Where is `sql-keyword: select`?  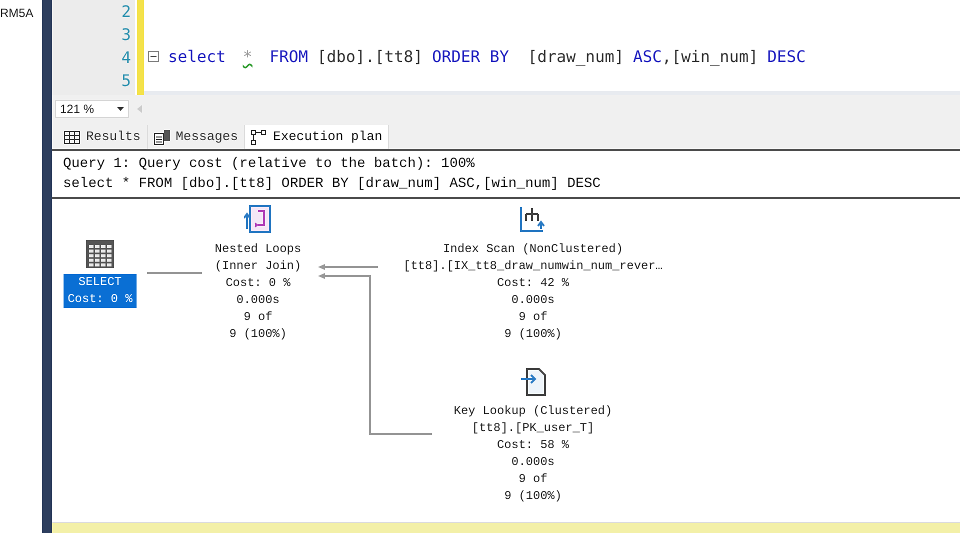
sql-keyword: select is located at coordinates (197, 57).